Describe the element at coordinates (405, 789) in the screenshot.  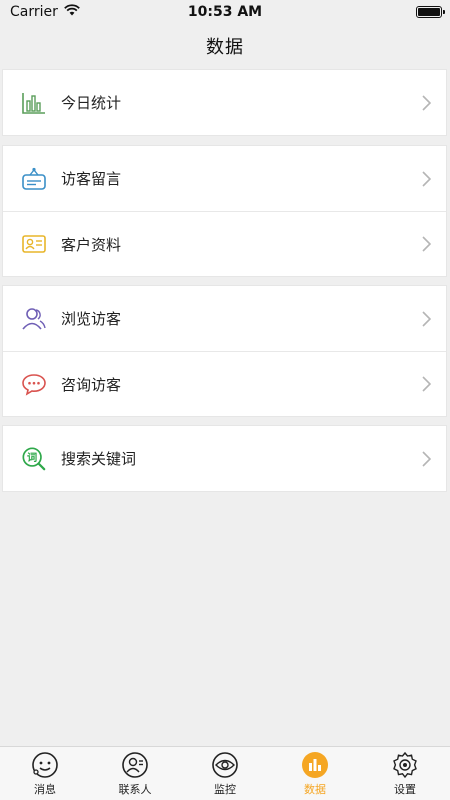
I see `tab-label: 设置` at that location.